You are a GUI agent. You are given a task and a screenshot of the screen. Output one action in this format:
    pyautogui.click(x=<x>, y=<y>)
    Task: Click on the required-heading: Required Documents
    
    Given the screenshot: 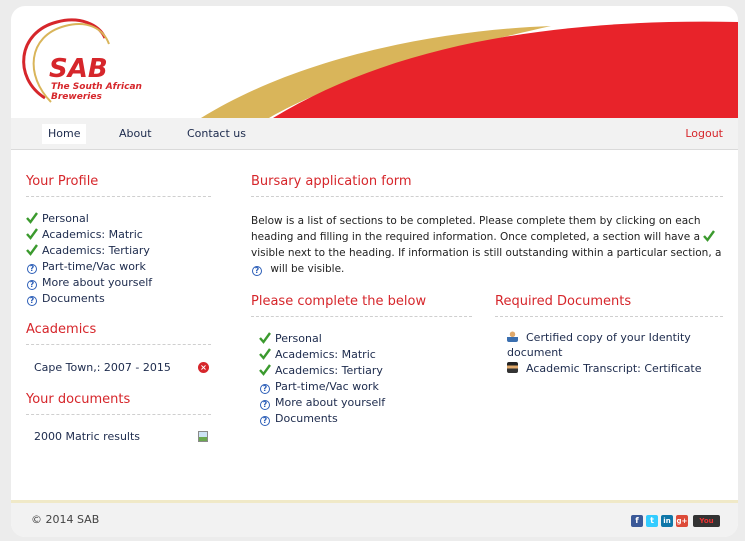 What is the action you would take?
    pyautogui.click(x=609, y=305)
    